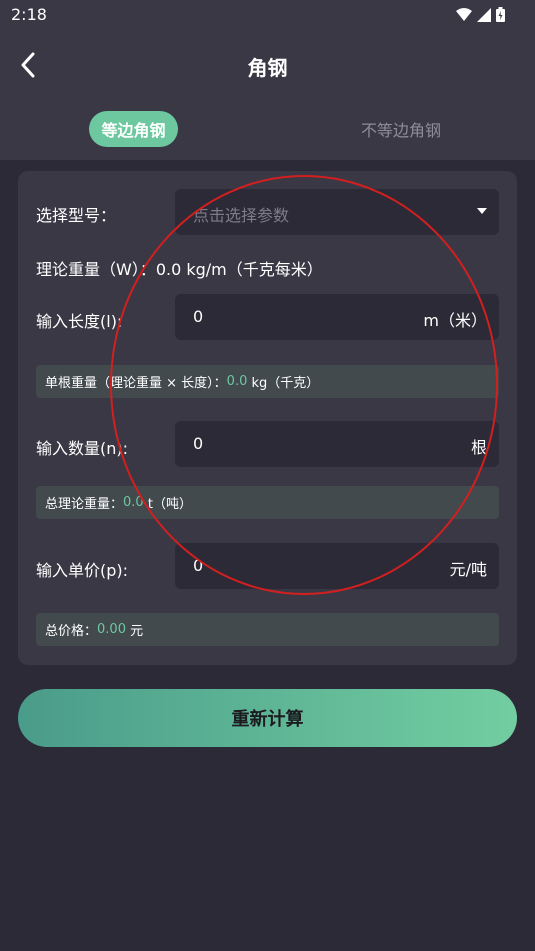 The image size is (535, 951). I want to click on total-weight-value: 0.0, so click(133, 502).